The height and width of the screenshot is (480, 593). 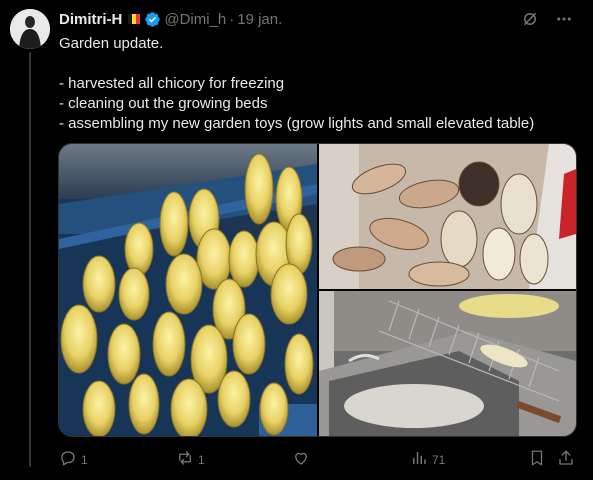 I want to click on retweet-icon, so click(x=187, y=459).